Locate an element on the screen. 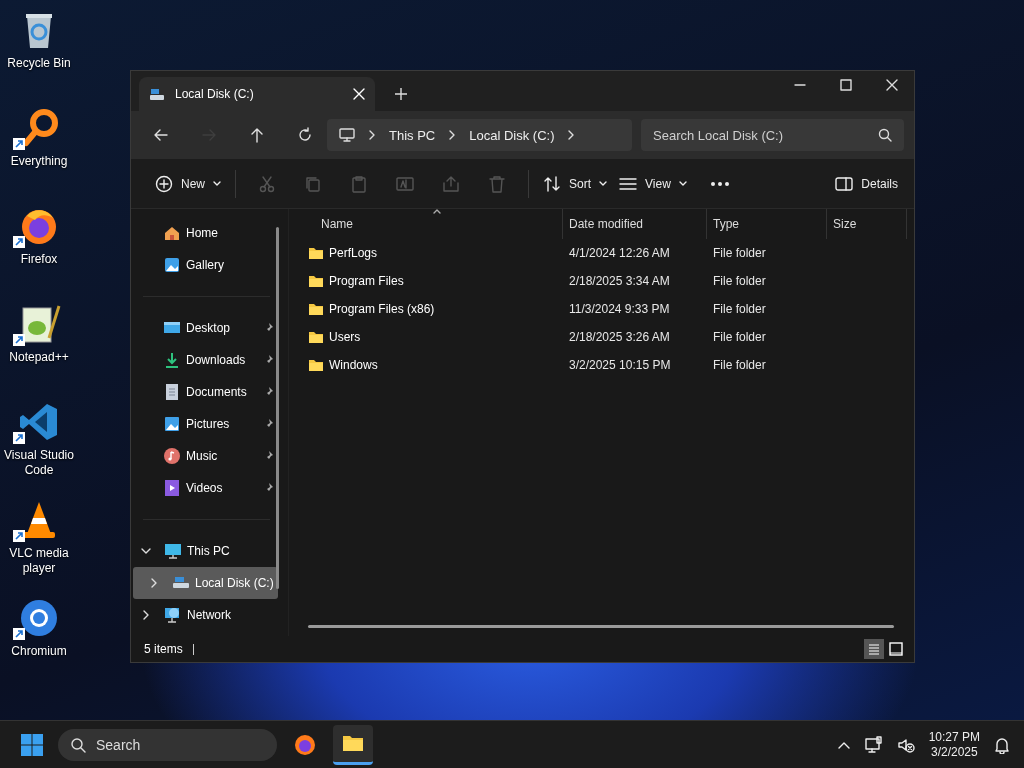 The image size is (1024, 768). clock-time: 10:27 PM is located at coordinates (954, 737).